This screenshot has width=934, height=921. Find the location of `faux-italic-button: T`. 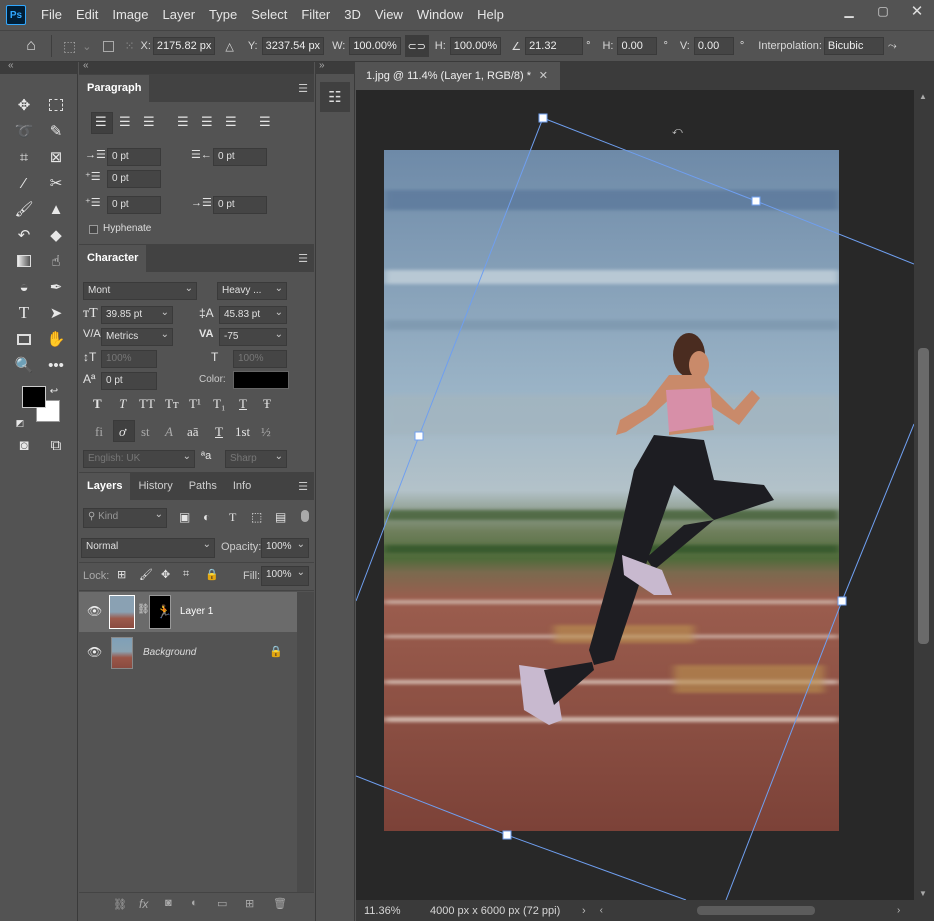

faux-italic-button: T is located at coordinates (122, 404).